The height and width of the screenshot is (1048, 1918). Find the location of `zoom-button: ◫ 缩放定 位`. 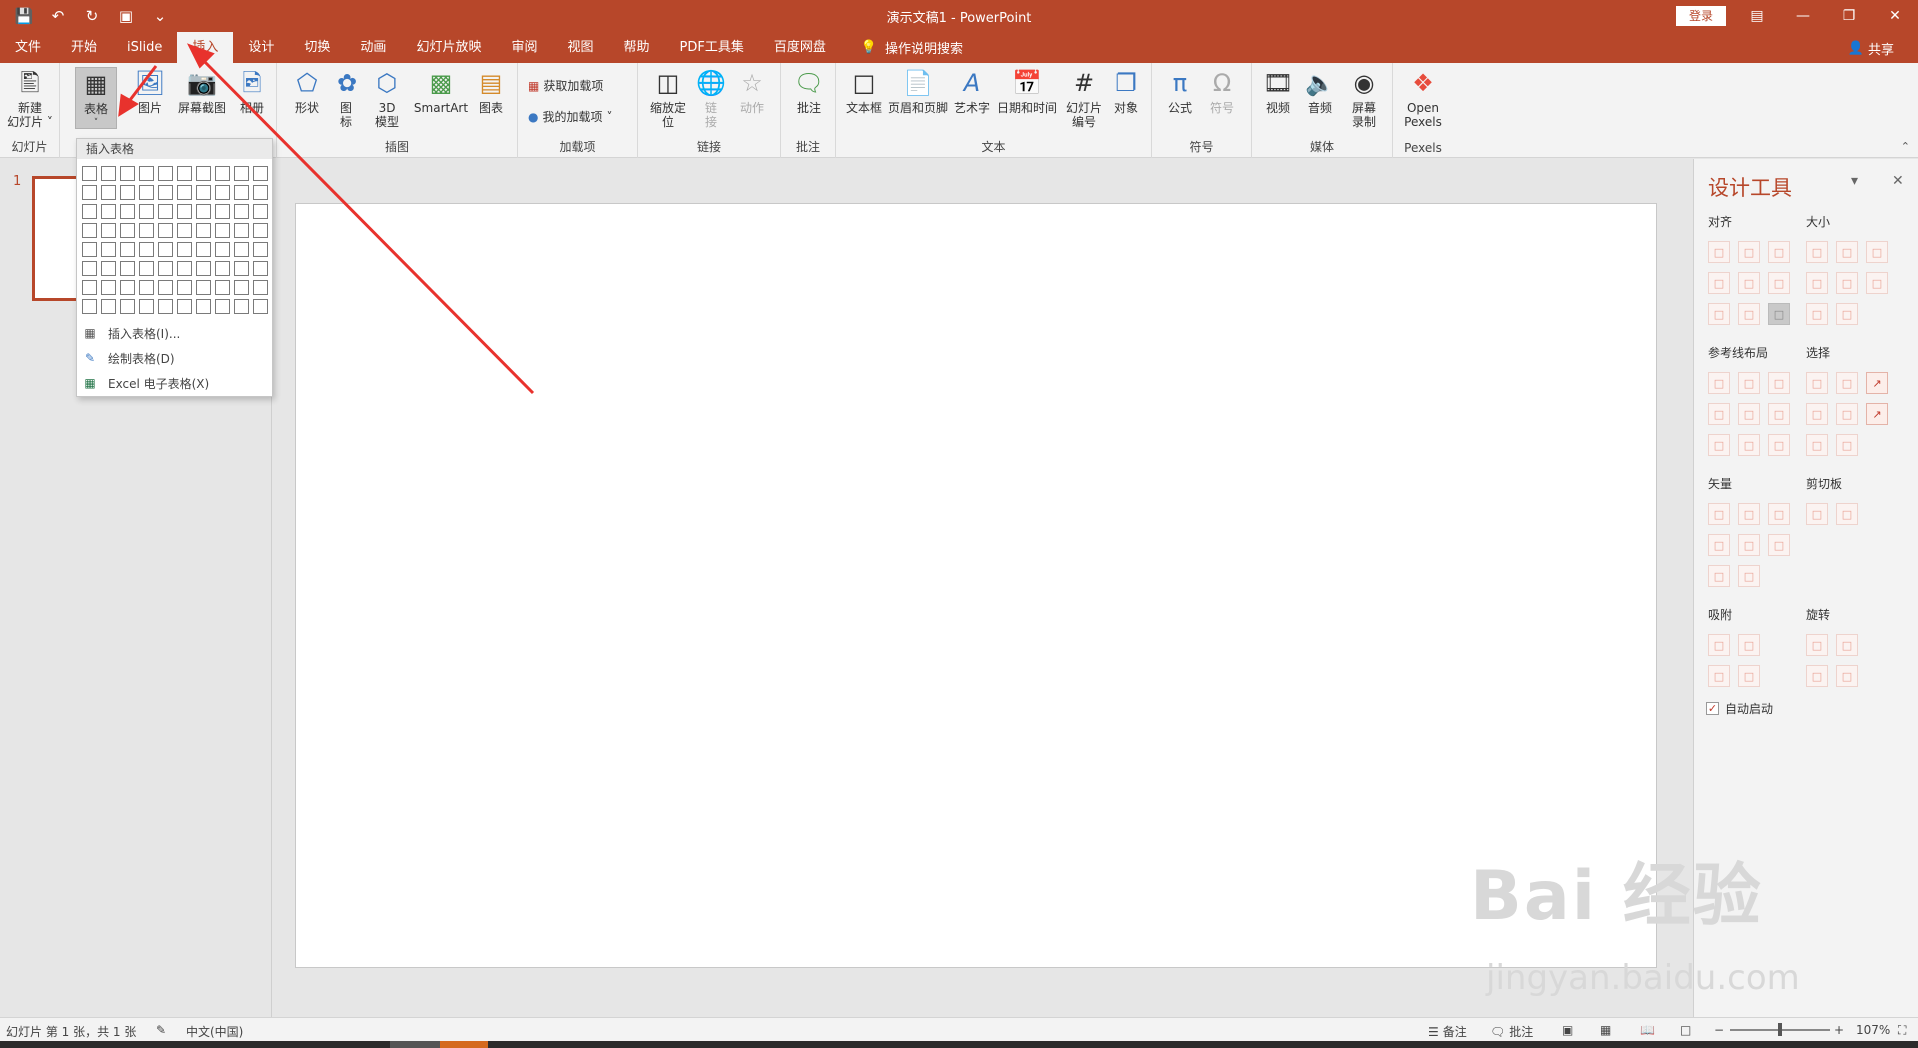

zoom-button: ◫ 缩放定 位 is located at coordinates (668, 98).